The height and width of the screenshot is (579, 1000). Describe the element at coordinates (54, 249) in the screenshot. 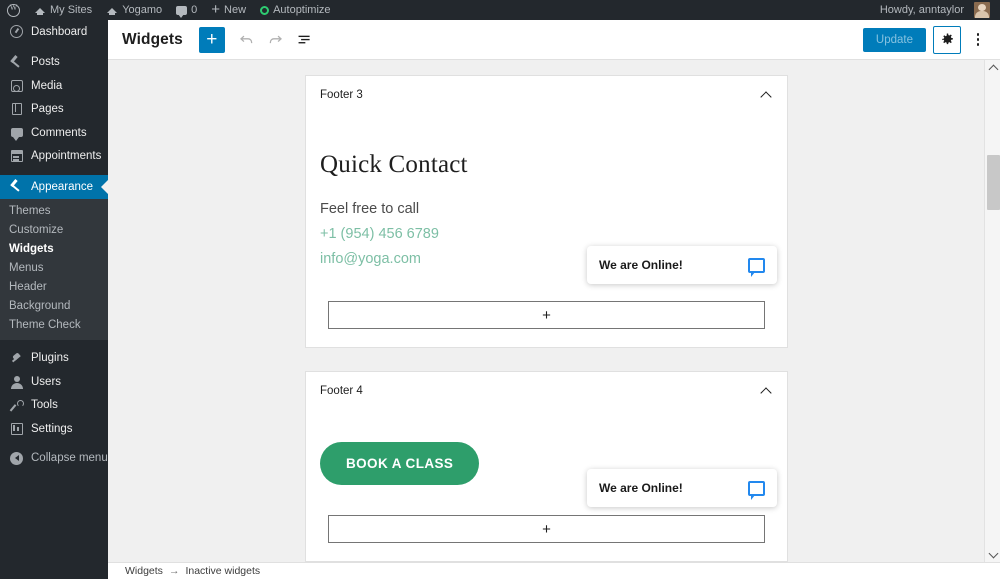

I see `submenu-item-widgets: Widgets` at that location.